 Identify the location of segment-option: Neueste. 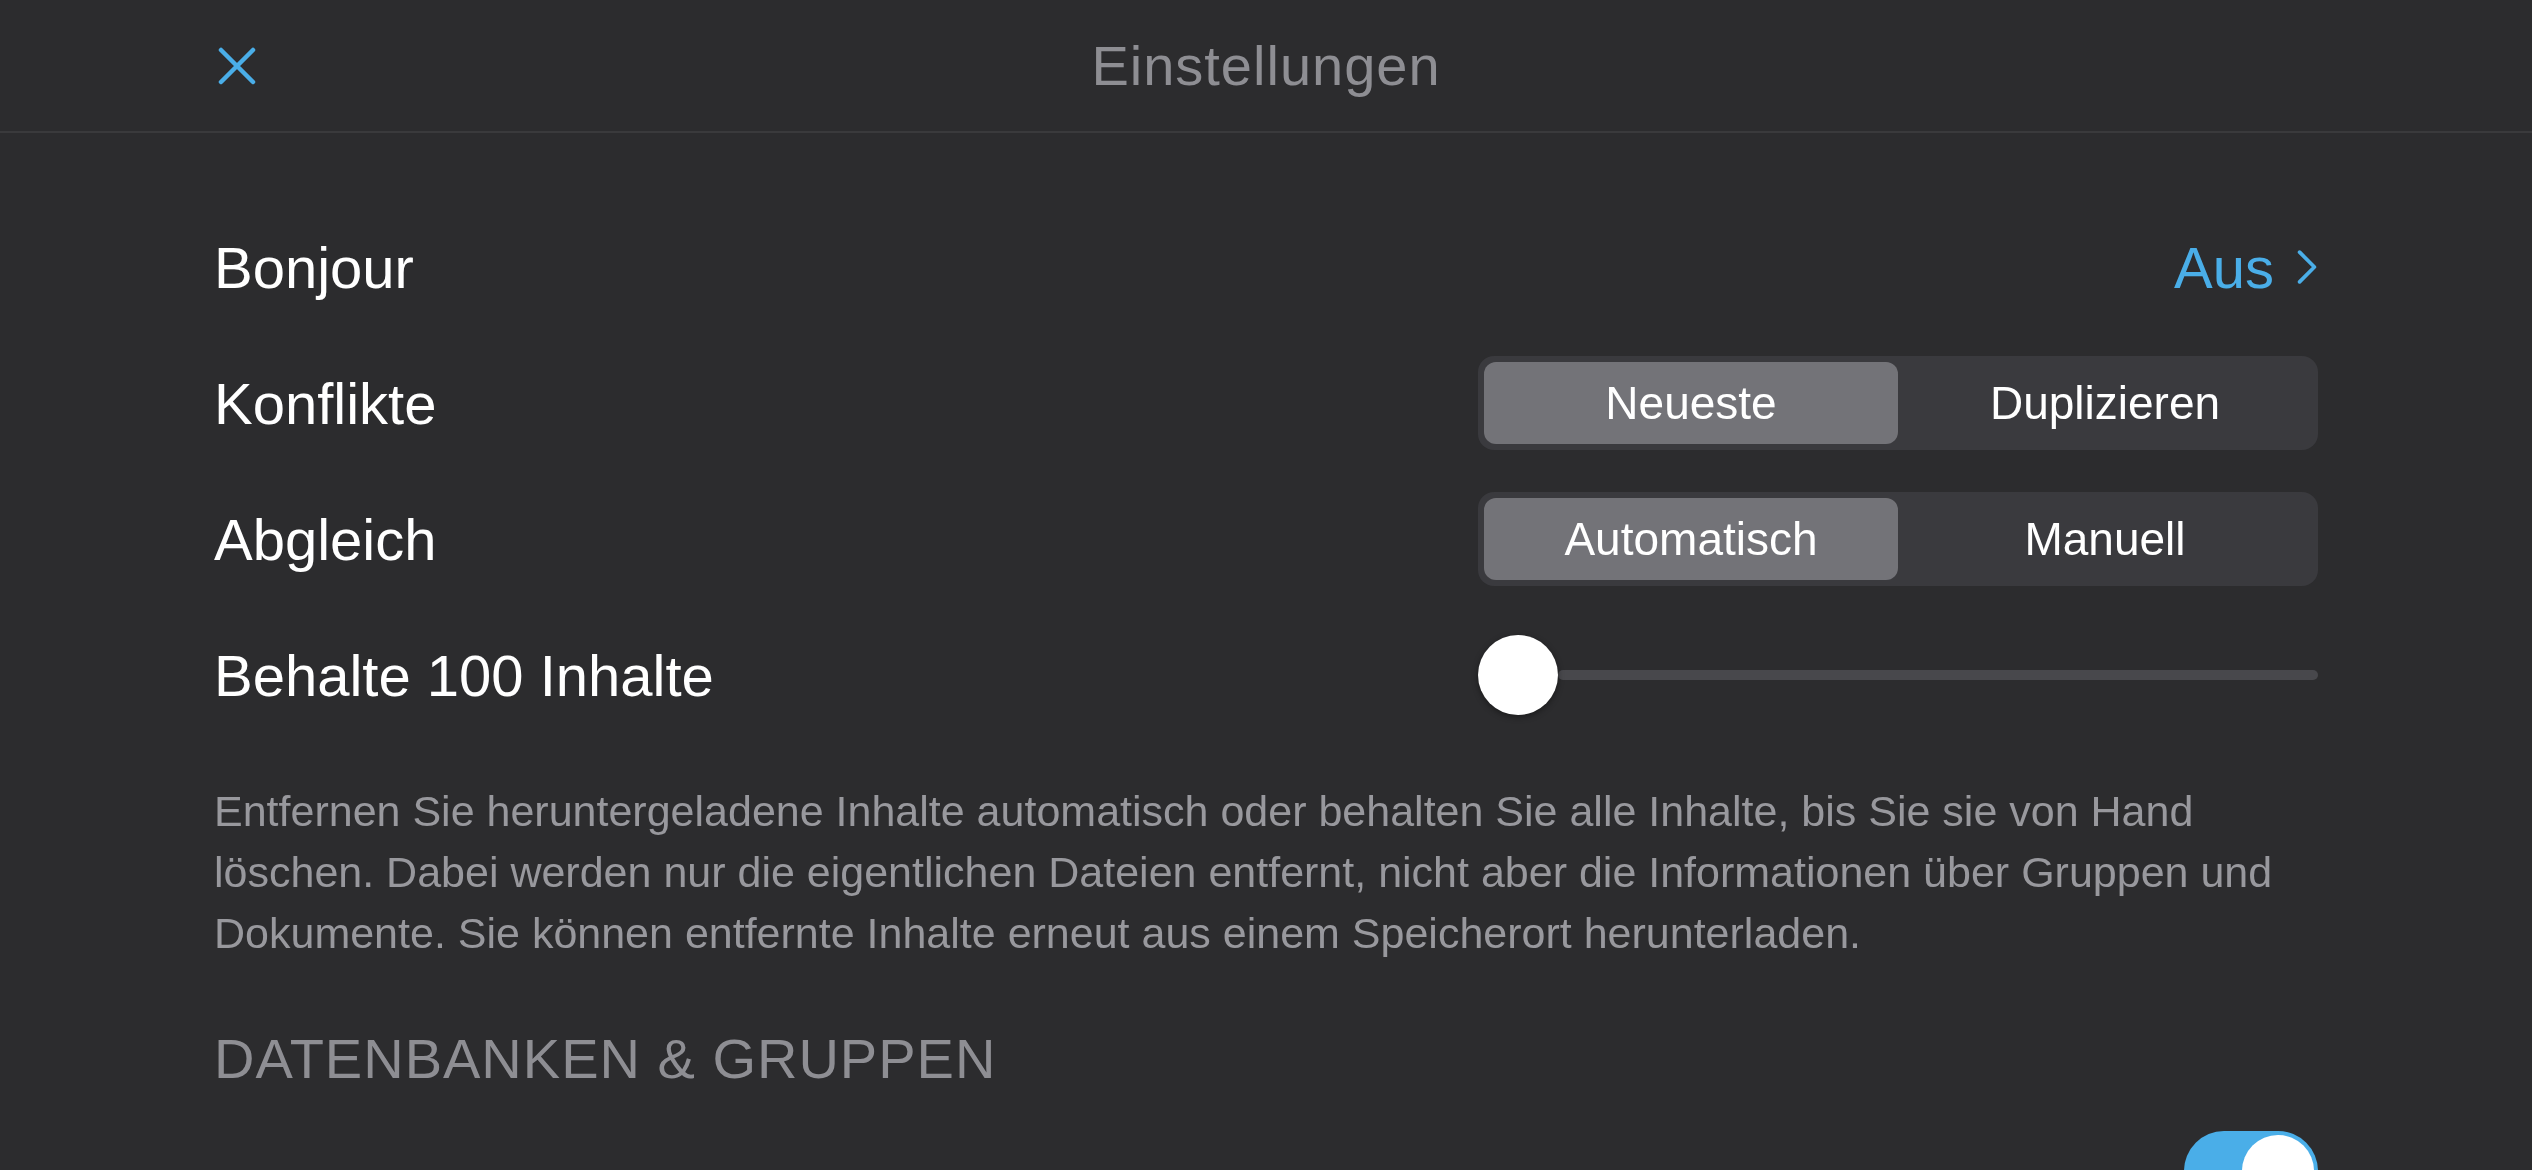
(1691, 403).